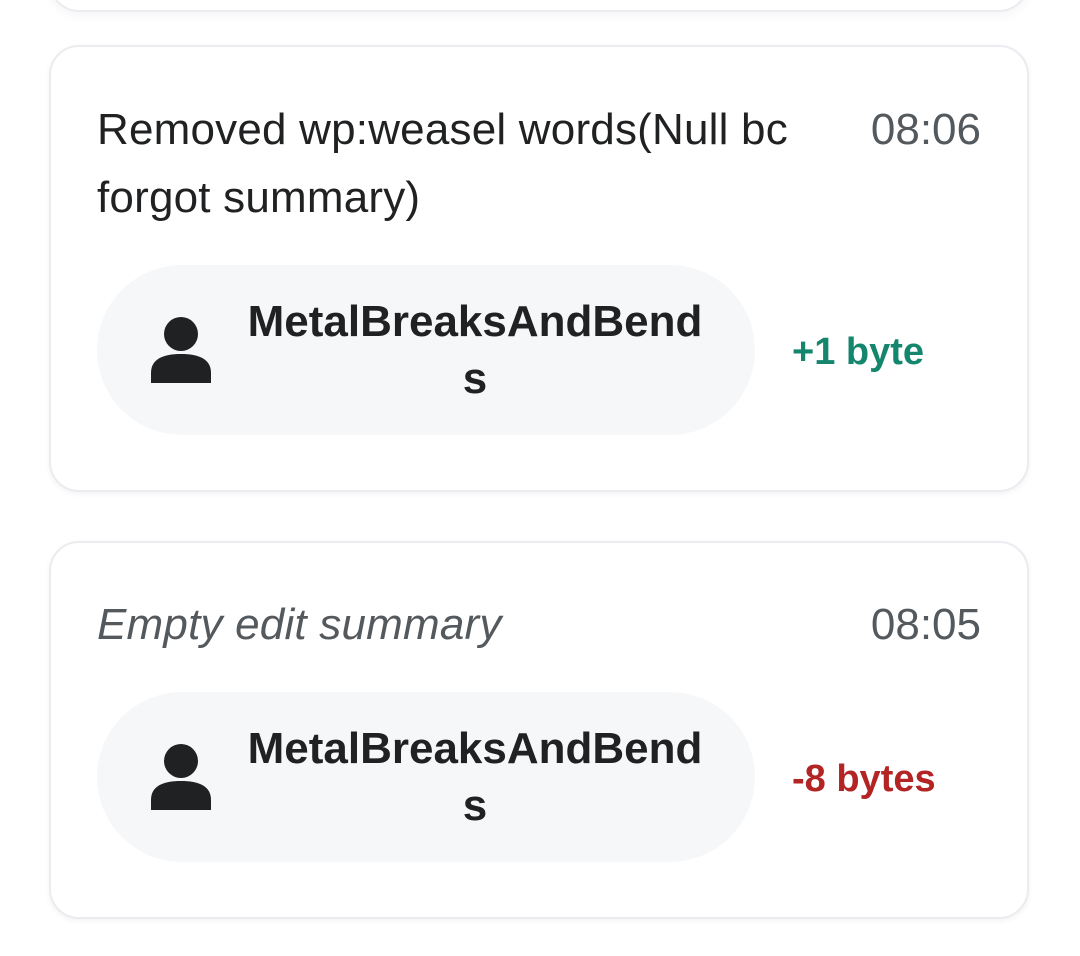  Describe the element at coordinates (925, 129) in the screenshot. I see `revision-time: 08:06` at that location.